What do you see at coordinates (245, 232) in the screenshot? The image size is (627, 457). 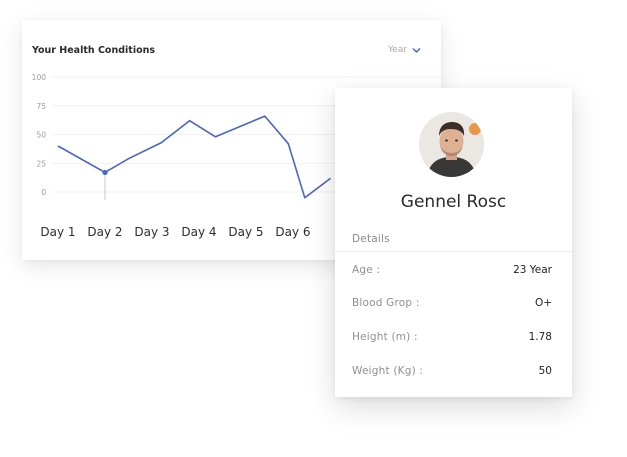 I see `x-tick-label: Day 5` at bounding box center [245, 232].